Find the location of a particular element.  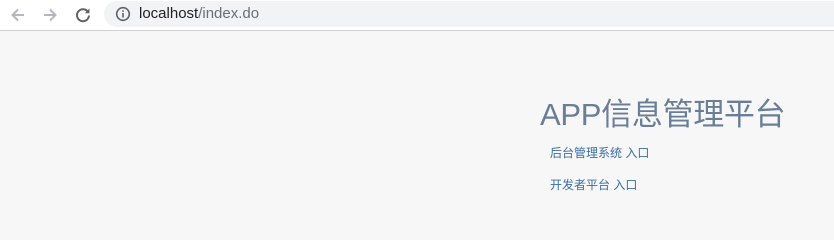

url-text: localhost/index.do is located at coordinates (199, 14).